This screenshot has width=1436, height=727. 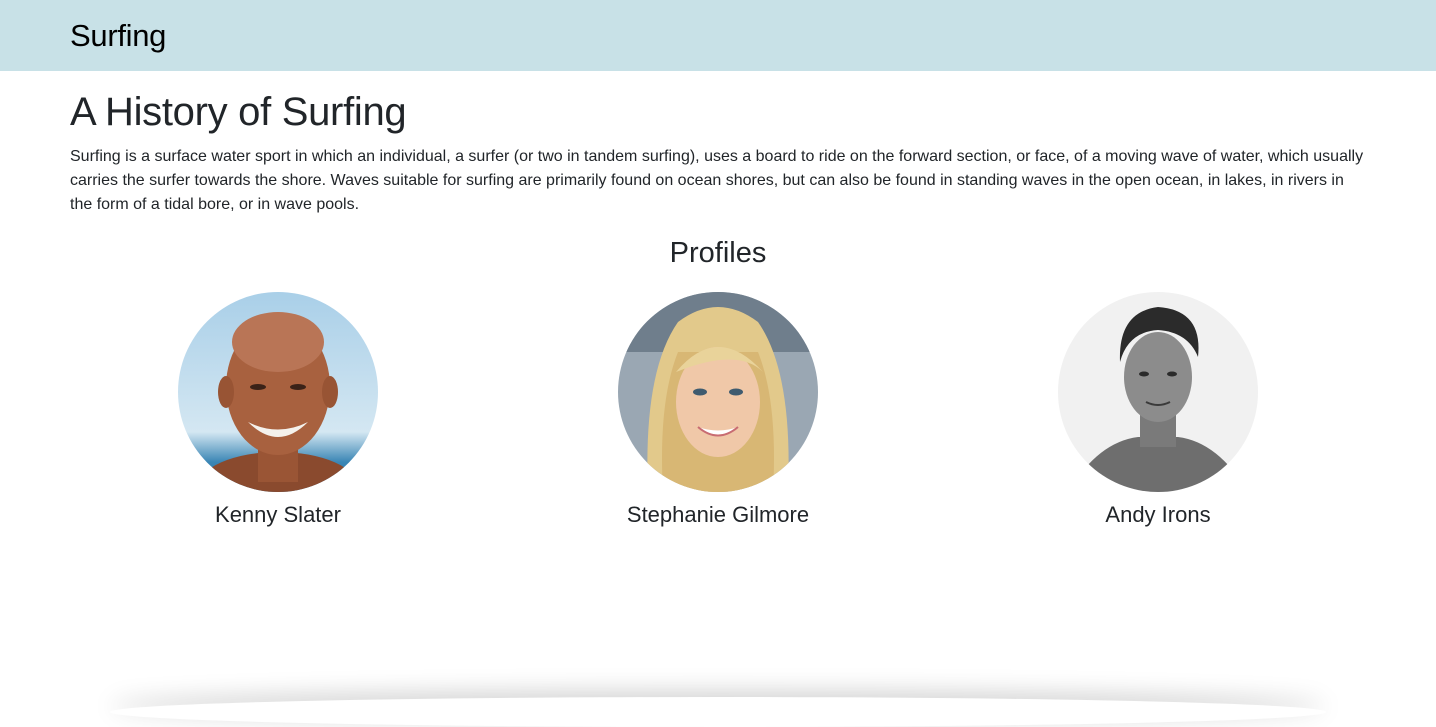 I want to click on avatar-kenny-slater, so click(x=278, y=392).